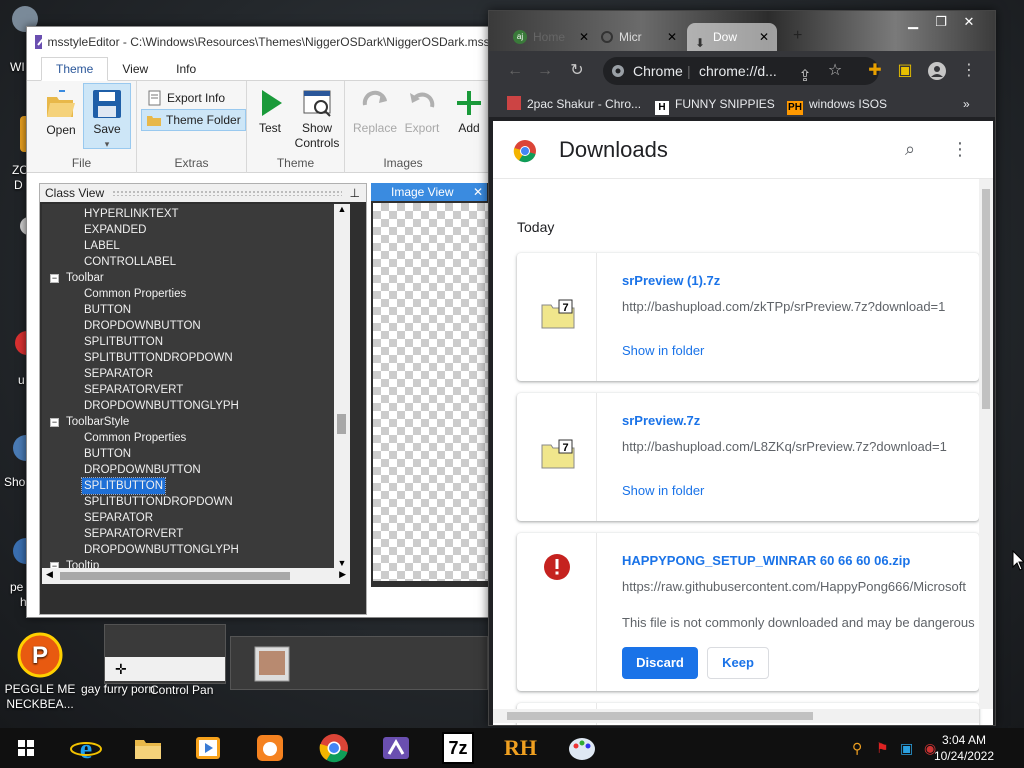 The image size is (1024, 768). I want to click on flag-tray-icon: ⚑, so click(882, 748).